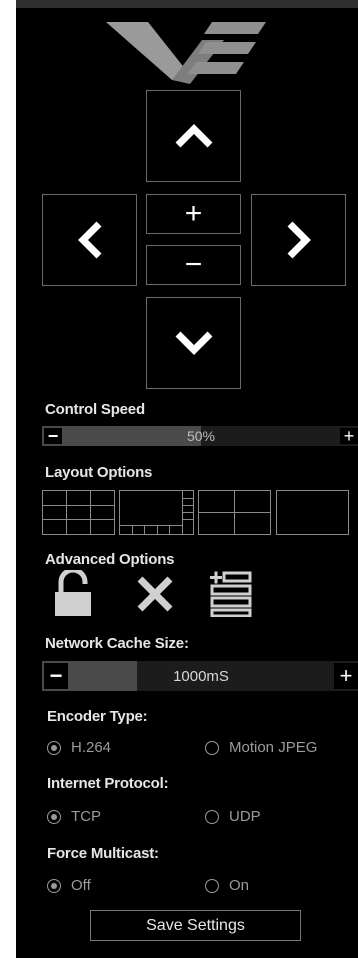  I want to click on zoom-in-button: +, so click(193, 214).